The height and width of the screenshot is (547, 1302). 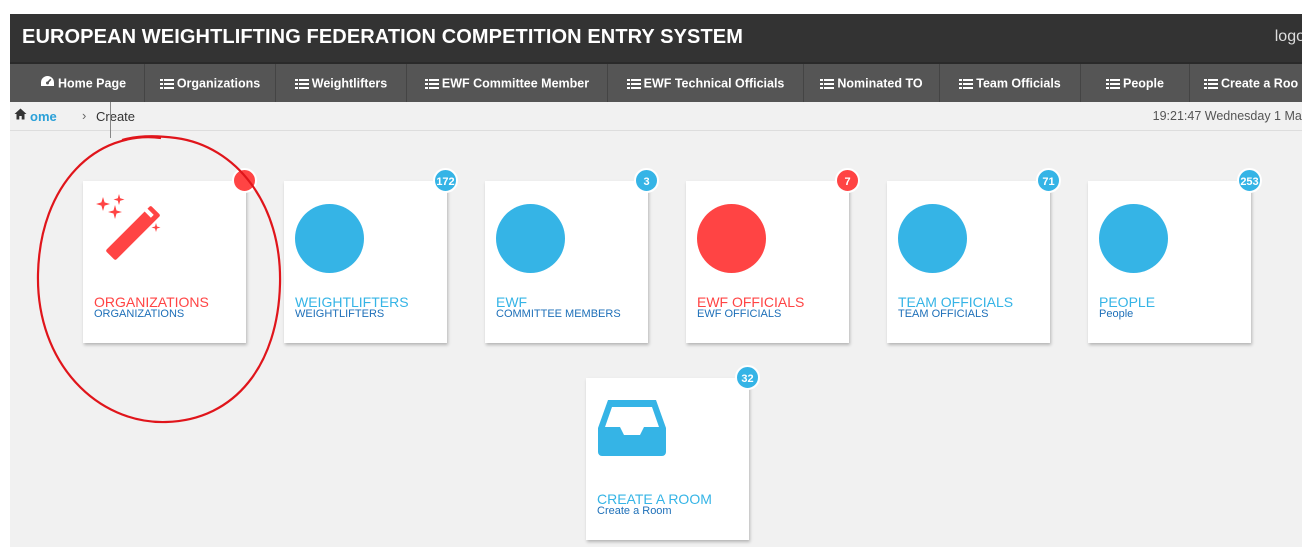 What do you see at coordinates (20, 115) in the screenshot?
I see `home-icon` at bounding box center [20, 115].